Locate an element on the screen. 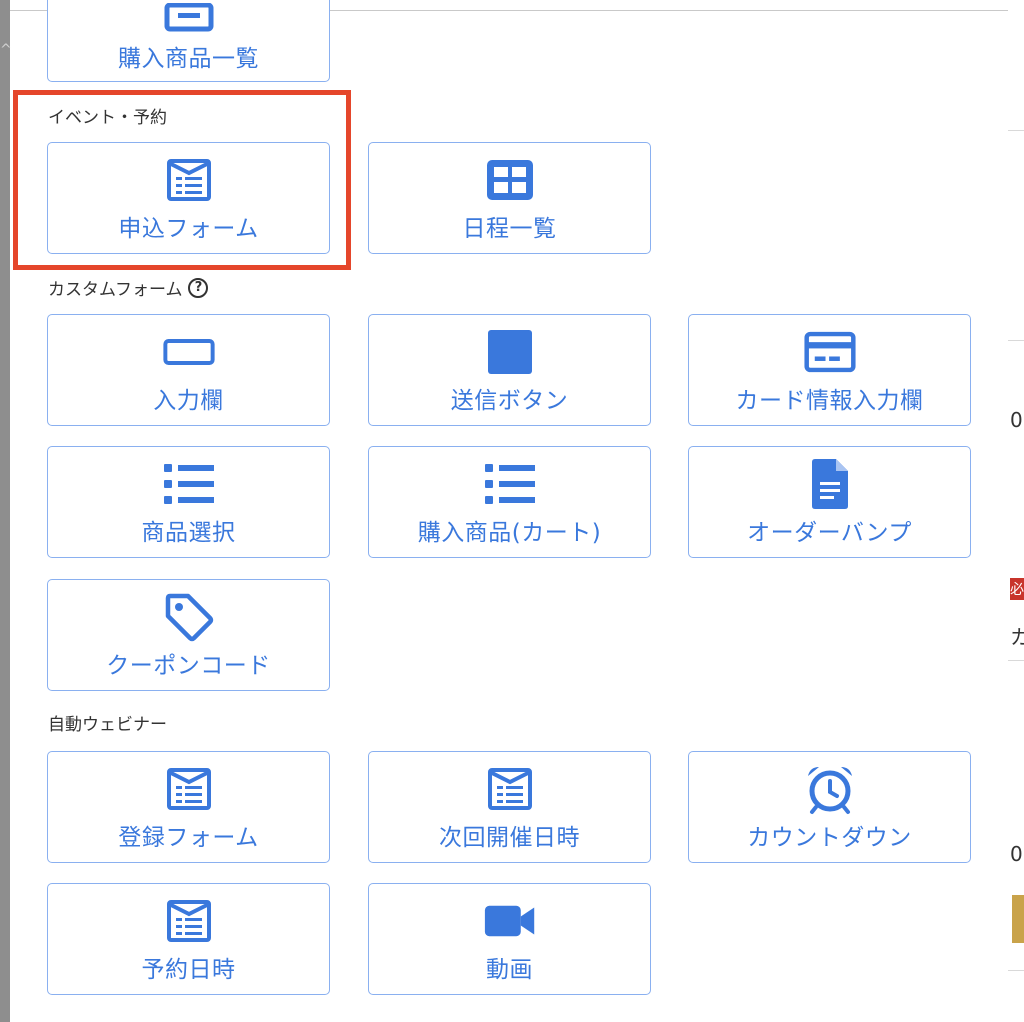 This screenshot has height=1022, width=1024. tile-countdown: カウントダウン is located at coordinates (829, 807).